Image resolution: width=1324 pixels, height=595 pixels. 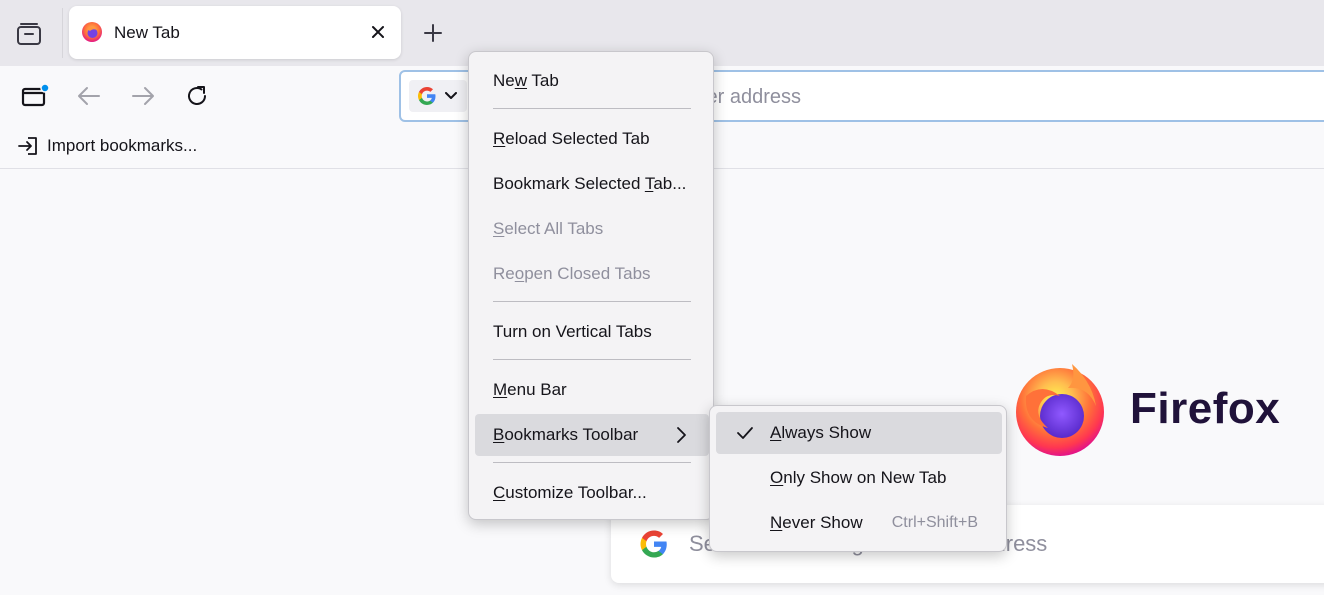 I want to click on menu-item-label: Menu Bar, so click(x=530, y=389).